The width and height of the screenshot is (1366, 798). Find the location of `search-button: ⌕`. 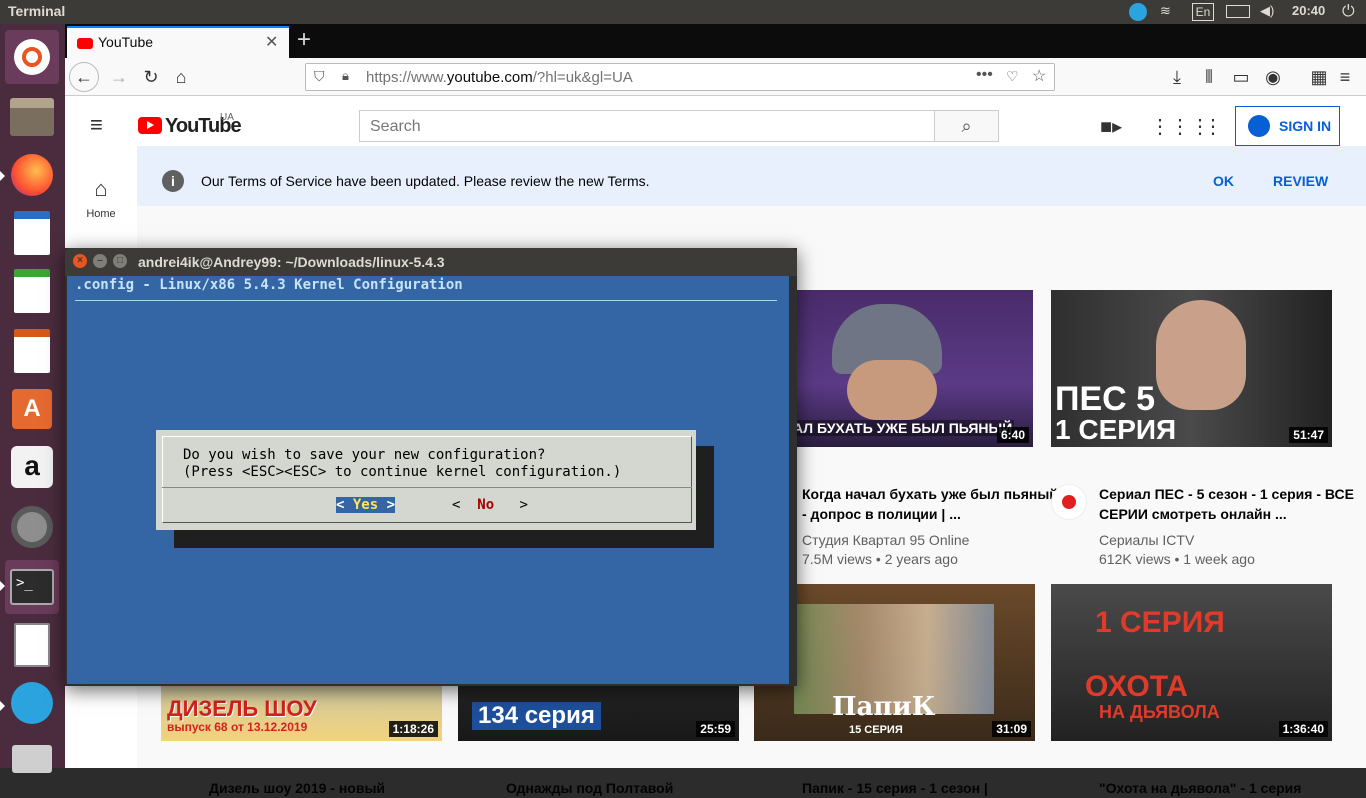

search-button: ⌕ is located at coordinates (966, 126).